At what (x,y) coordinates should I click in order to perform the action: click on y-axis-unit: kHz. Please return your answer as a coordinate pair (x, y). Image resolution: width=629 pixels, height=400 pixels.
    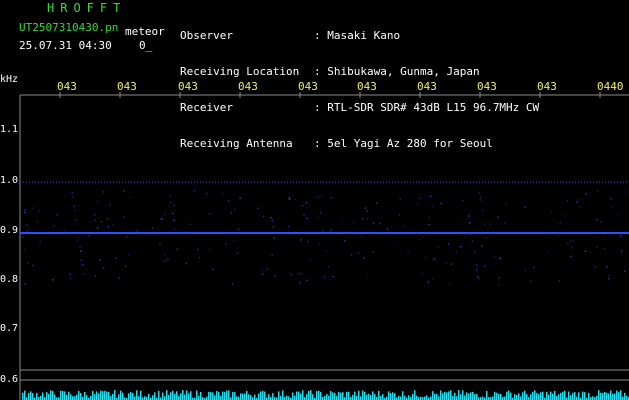
    Looking at the image, I should click on (9, 79).